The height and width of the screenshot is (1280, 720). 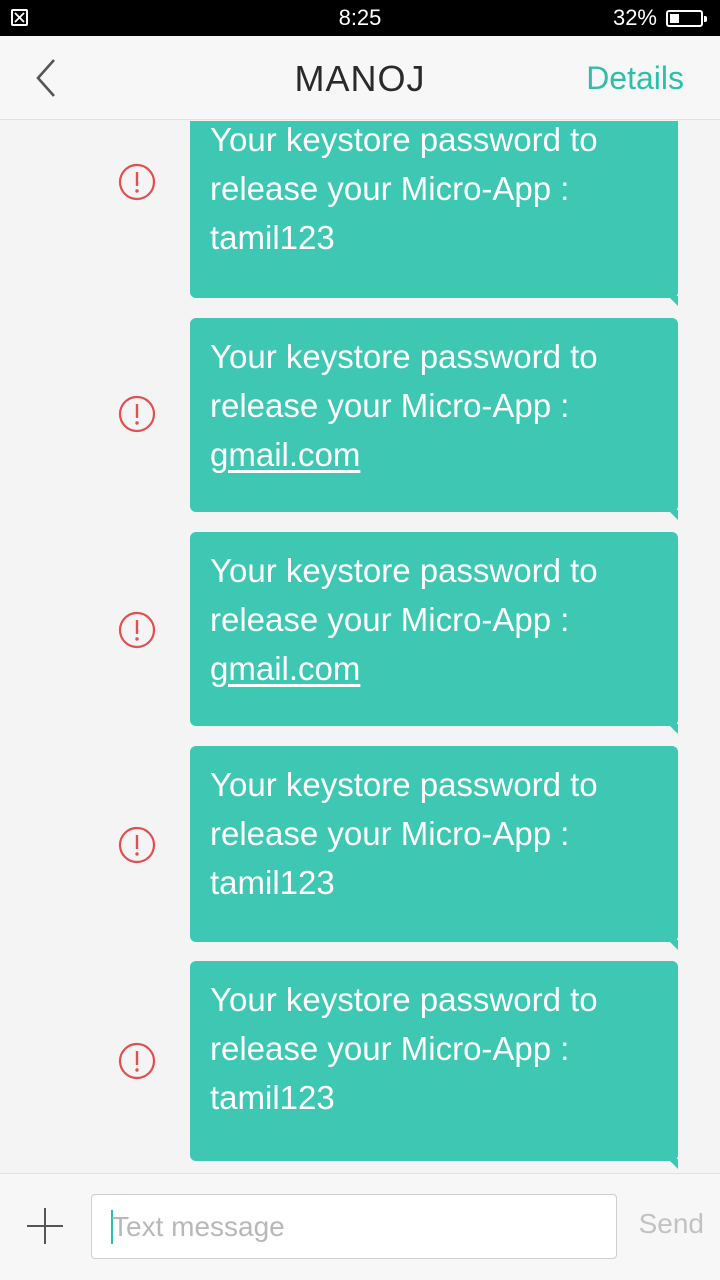 What do you see at coordinates (634, 17) in the screenshot?
I see `battery-percent: 32%` at bounding box center [634, 17].